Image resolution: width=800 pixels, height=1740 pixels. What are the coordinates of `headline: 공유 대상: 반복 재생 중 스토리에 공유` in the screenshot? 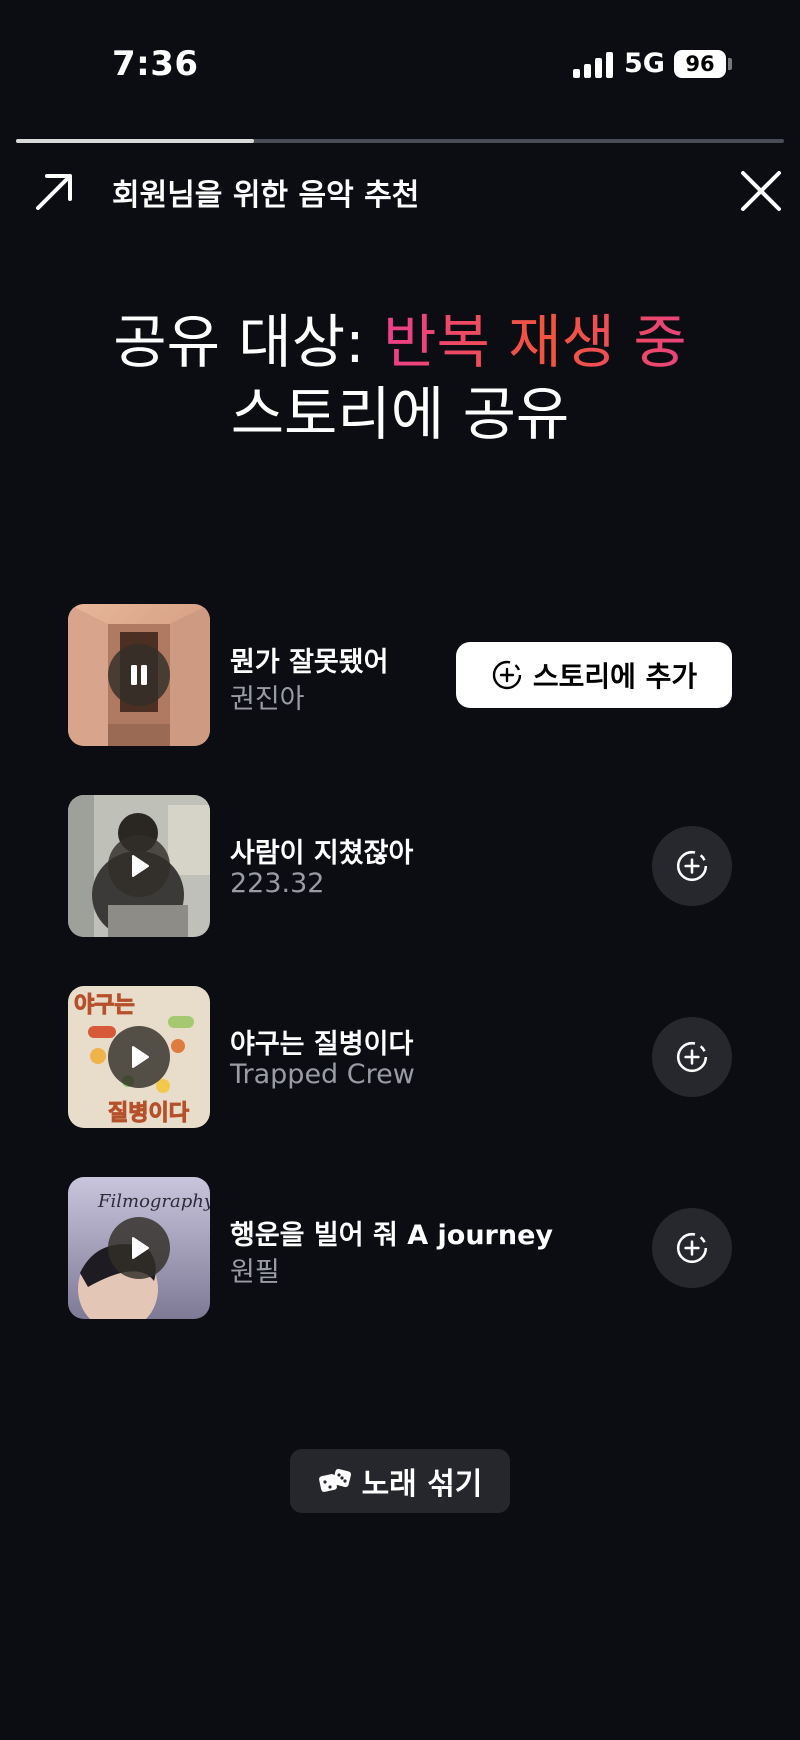 It's located at (400, 378).